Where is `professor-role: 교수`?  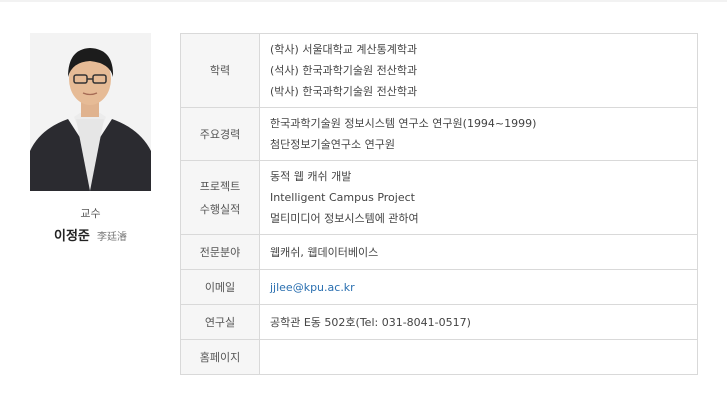
professor-role: 교수 is located at coordinates (90, 213).